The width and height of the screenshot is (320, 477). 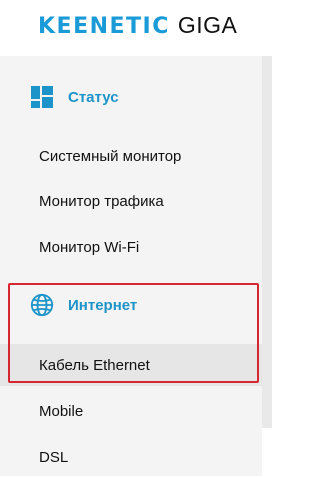 I want to click on menu-item-label: Монитор трафика, so click(x=101, y=201).